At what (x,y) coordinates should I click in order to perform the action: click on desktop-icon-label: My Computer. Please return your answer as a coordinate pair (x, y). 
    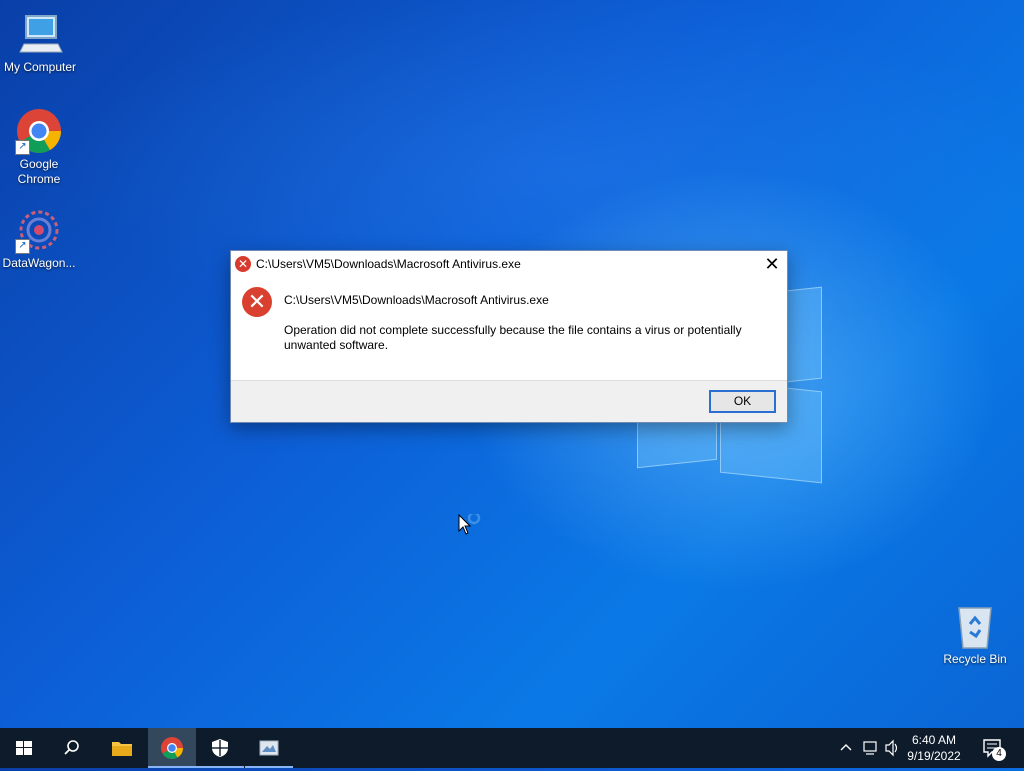
    Looking at the image, I should click on (40, 67).